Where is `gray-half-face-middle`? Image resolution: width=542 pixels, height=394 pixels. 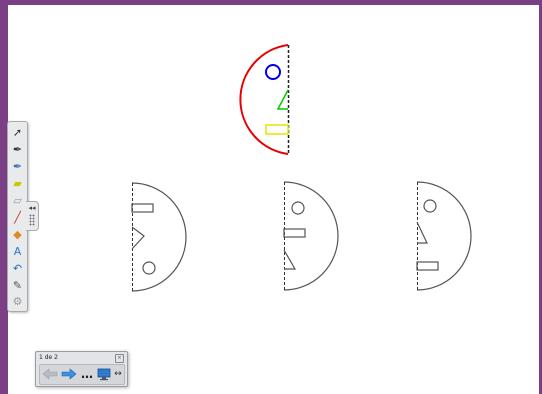 gray-half-face-middle is located at coordinates (311, 236).